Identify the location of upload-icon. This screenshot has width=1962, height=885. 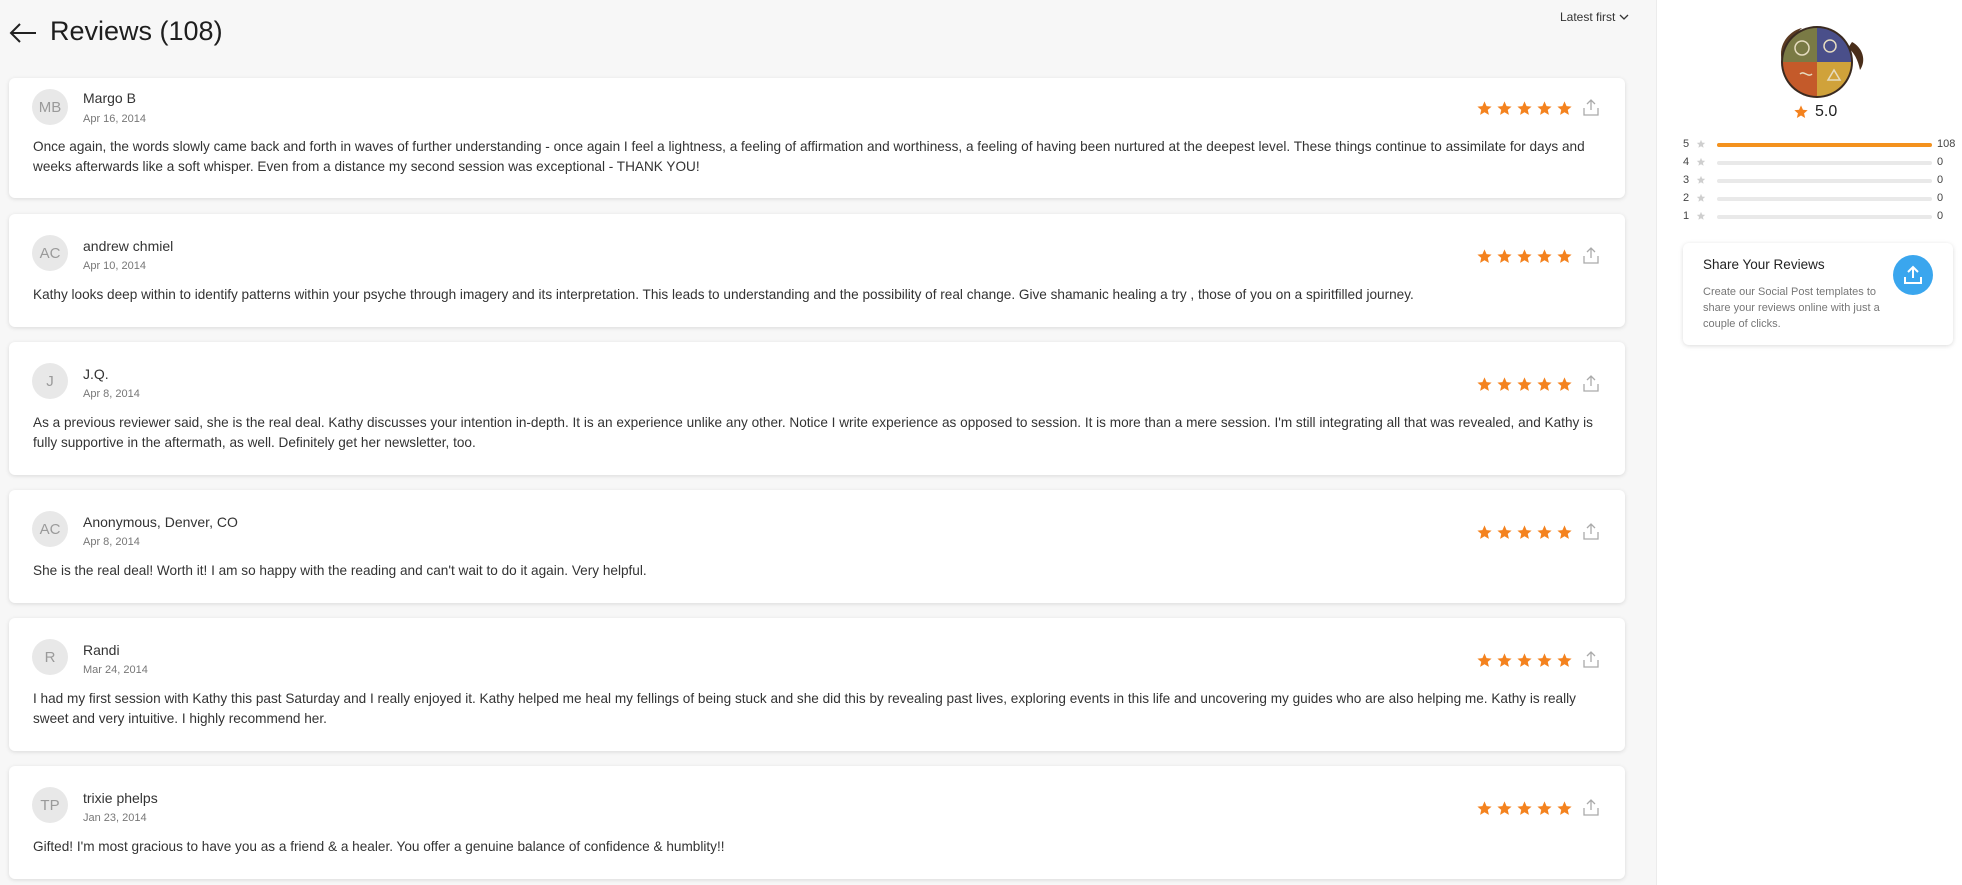
(1913, 274).